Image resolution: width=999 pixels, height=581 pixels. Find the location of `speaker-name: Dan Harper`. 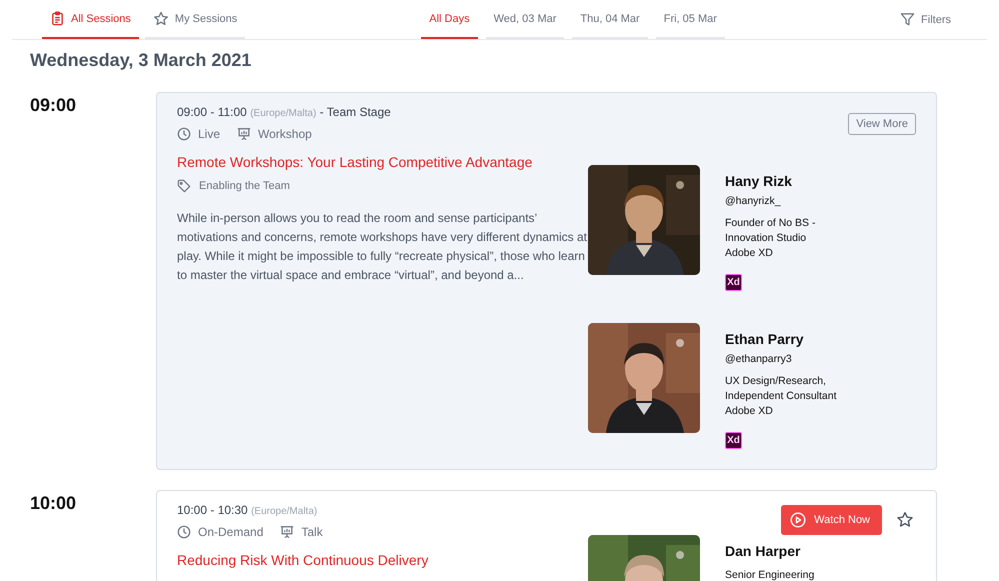

speaker-name: Dan Harper is located at coordinates (790, 551).